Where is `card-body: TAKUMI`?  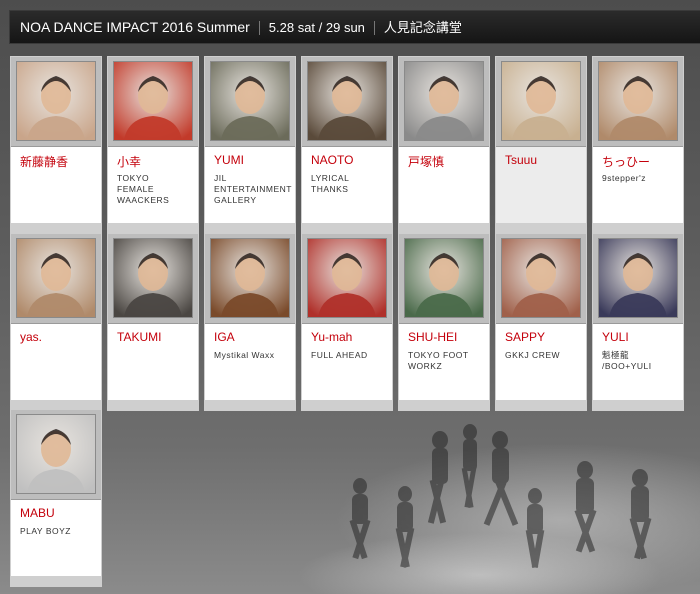
card-body: TAKUMI is located at coordinates (153, 362).